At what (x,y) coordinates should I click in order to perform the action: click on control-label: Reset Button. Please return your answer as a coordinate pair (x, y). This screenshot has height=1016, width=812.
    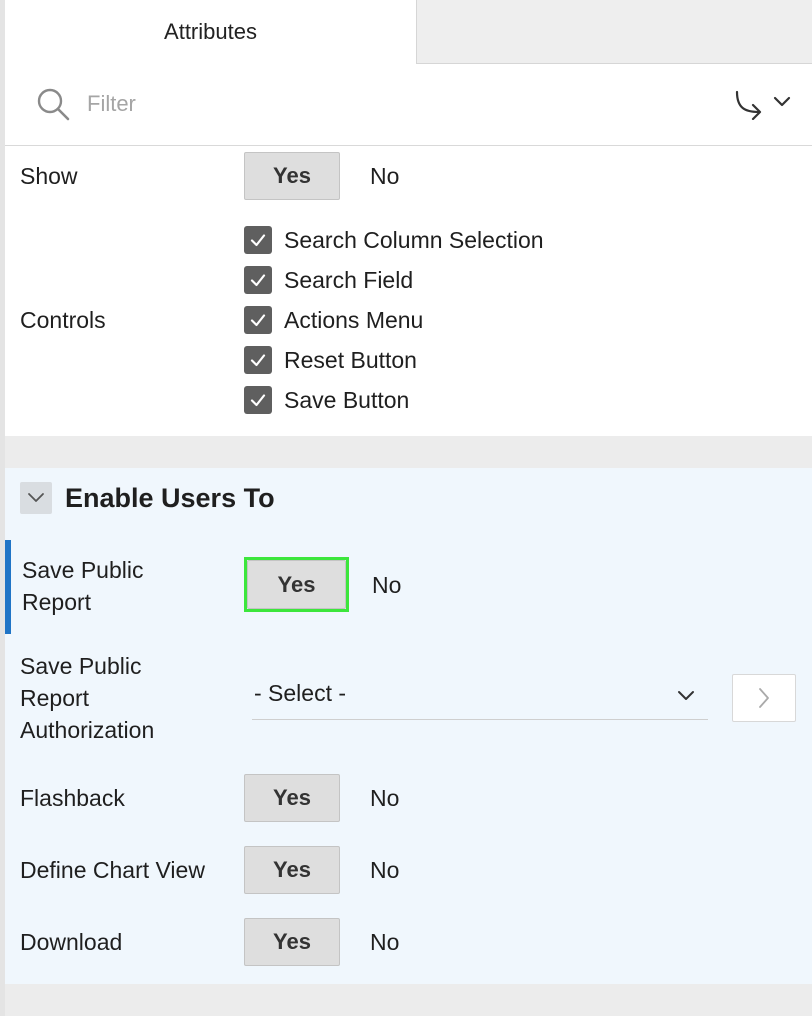
    Looking at the image, I should click on (350, 359).